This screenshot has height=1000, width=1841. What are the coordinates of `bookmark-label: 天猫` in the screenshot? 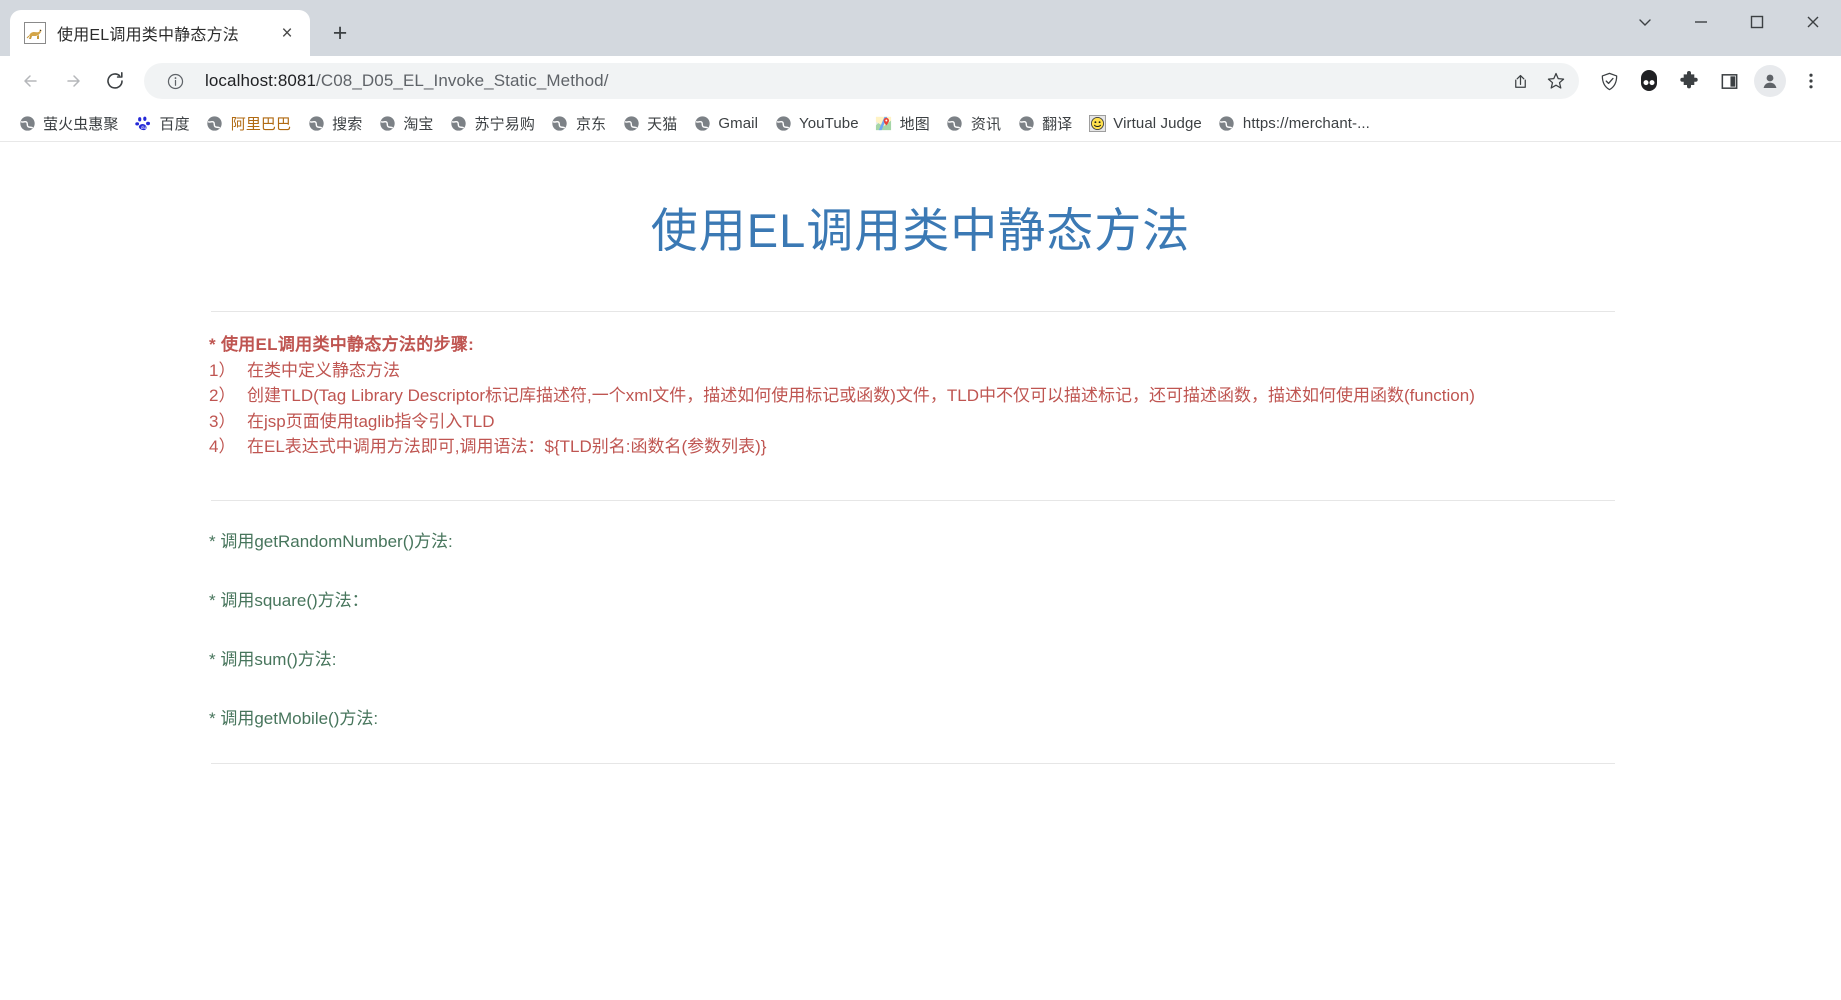 It's located at (662, 124).